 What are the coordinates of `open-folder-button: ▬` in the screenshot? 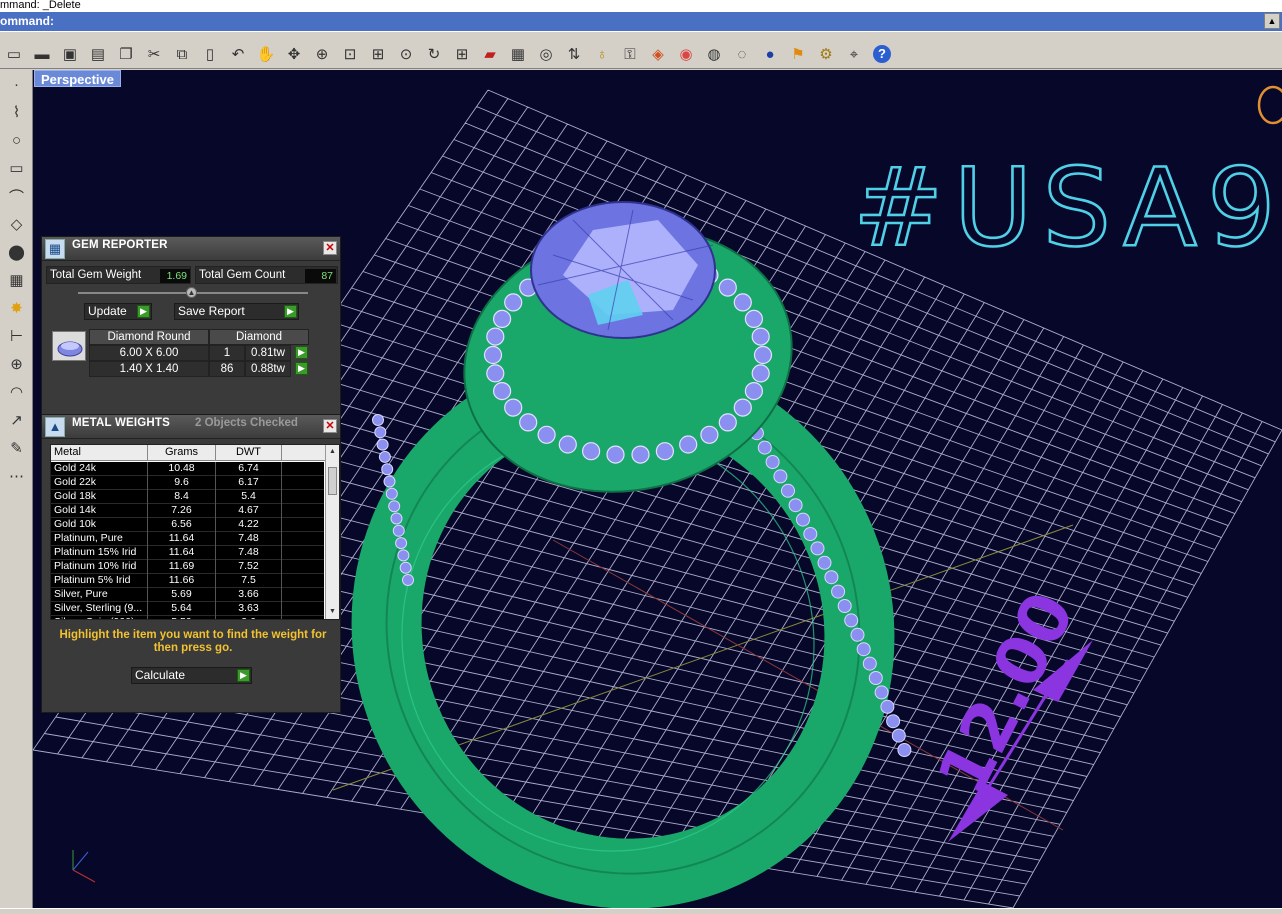 It's located at (42, 54).